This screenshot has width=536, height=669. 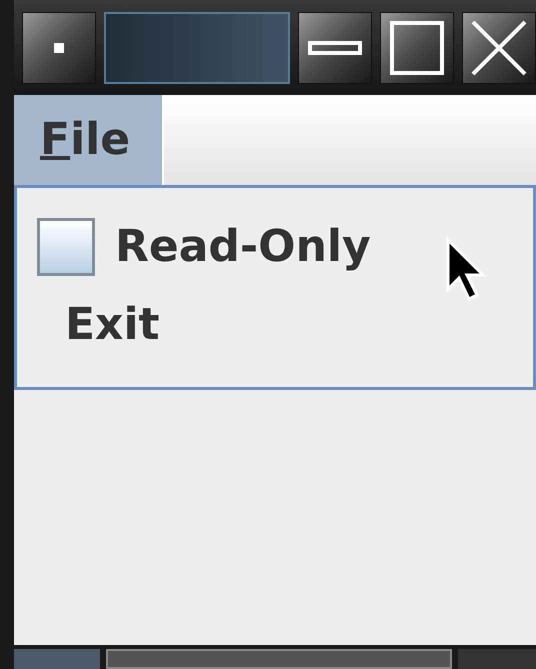 What do you see at coordinates (66, 247) in the screenshot?
I see `checkbox` at bounding box center [66, 247].